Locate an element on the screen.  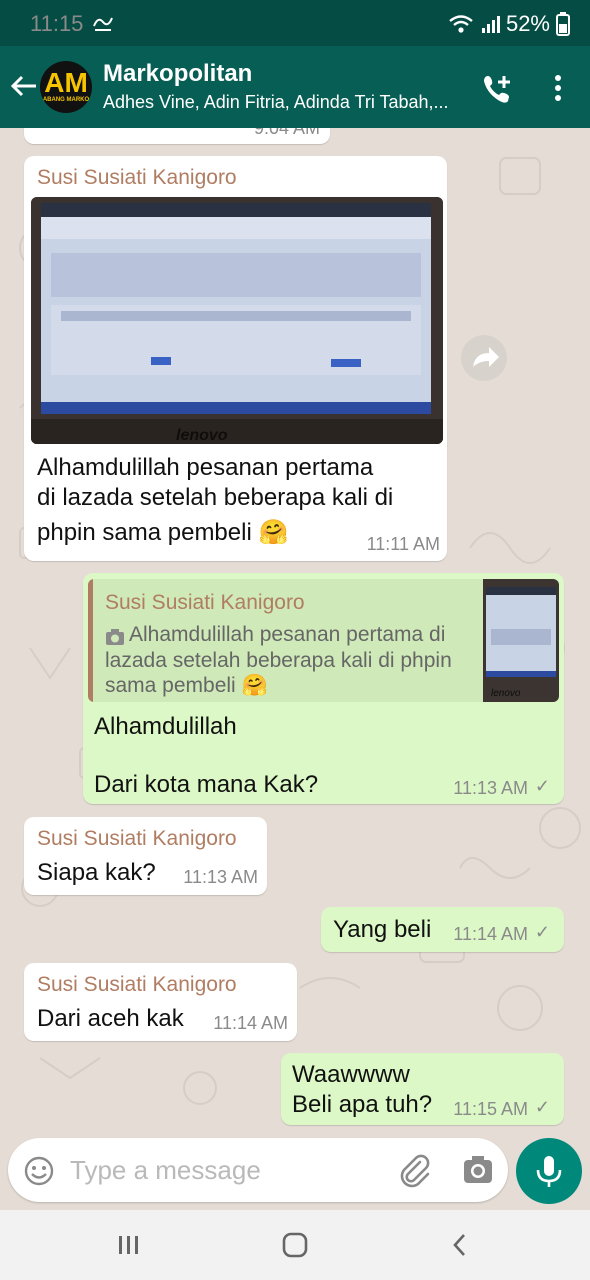
group-title: Markopolitan is located at coordinates (177, 74).